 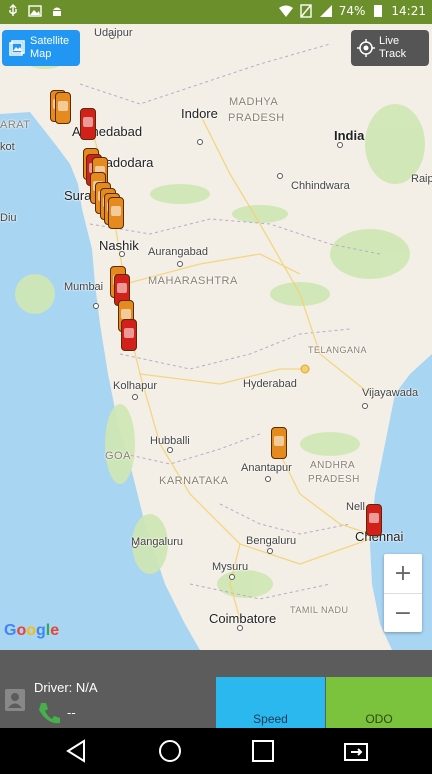 I want to click on label-madhya: MADHYA, so click(x=254, y=102).